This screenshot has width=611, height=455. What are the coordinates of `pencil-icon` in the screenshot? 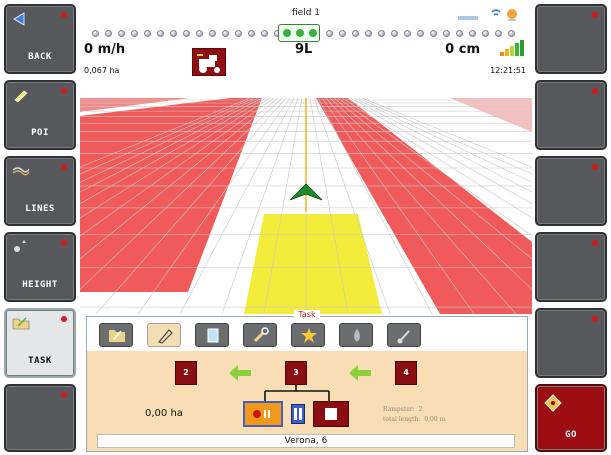 It's located at (165, 336).